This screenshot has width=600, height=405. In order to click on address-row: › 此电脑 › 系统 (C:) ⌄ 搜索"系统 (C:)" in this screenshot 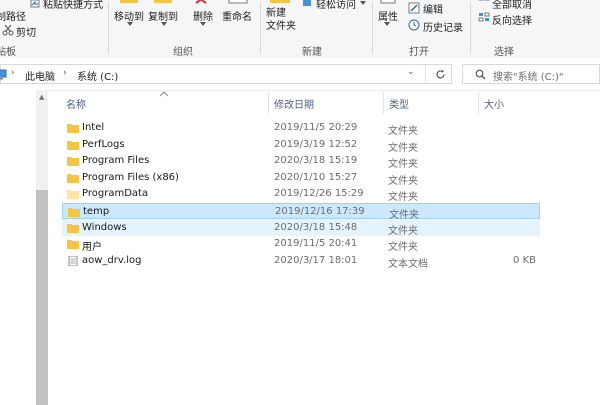, I will do `click(300, 74)`.